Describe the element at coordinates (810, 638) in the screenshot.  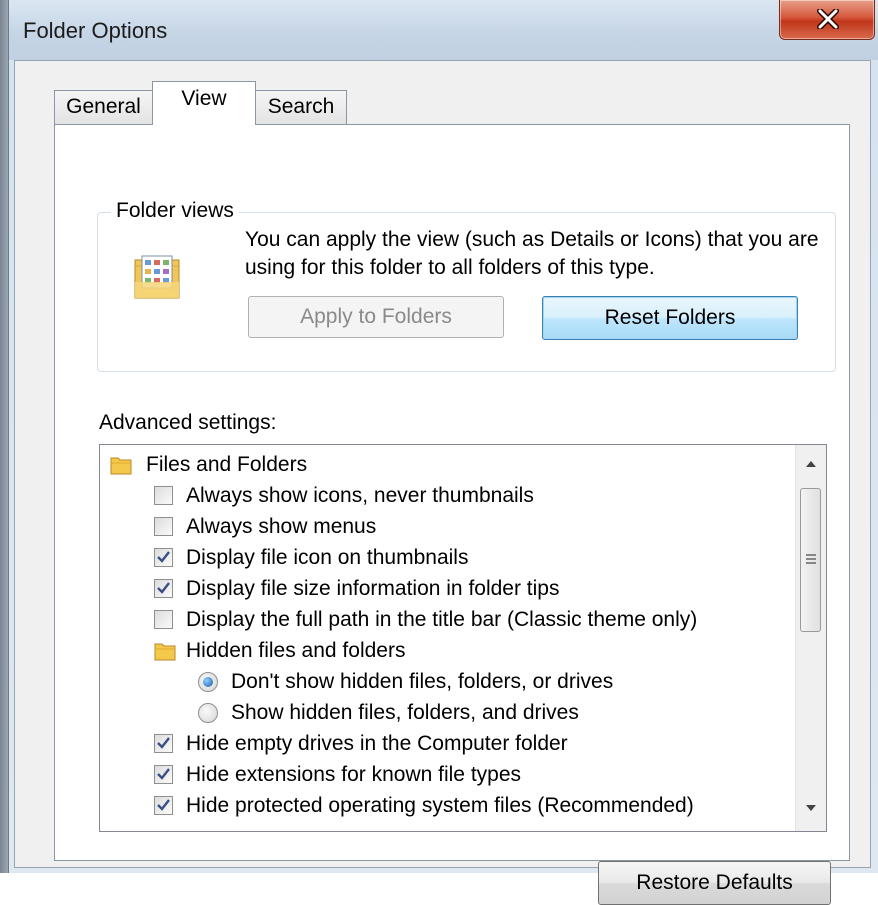
I see `vertical-scrollbar` at that location.